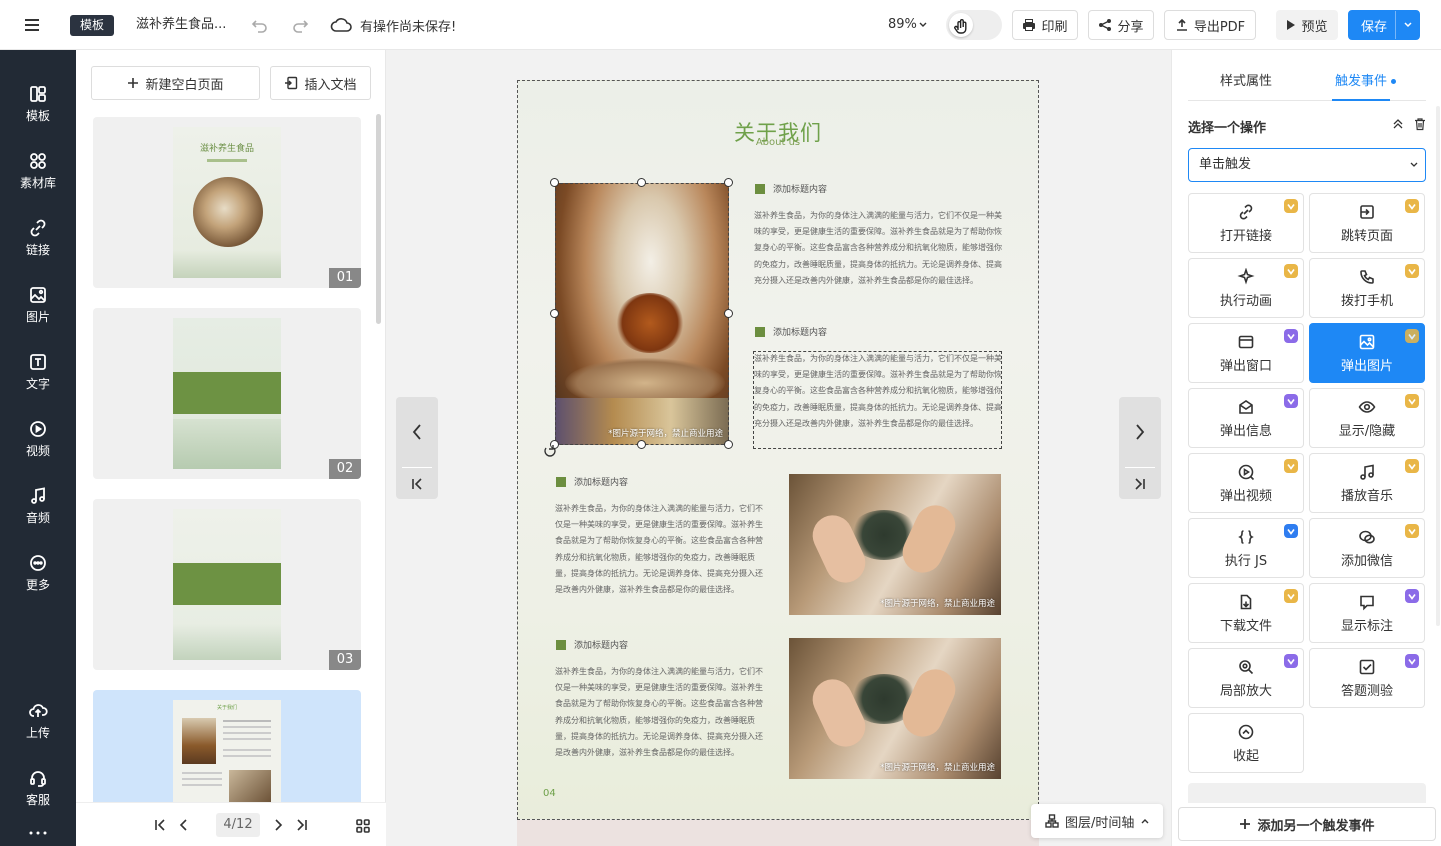 This screenshot has height=846, width=1441. I want to click on action-link: 打开链接, so click(1246, 223).